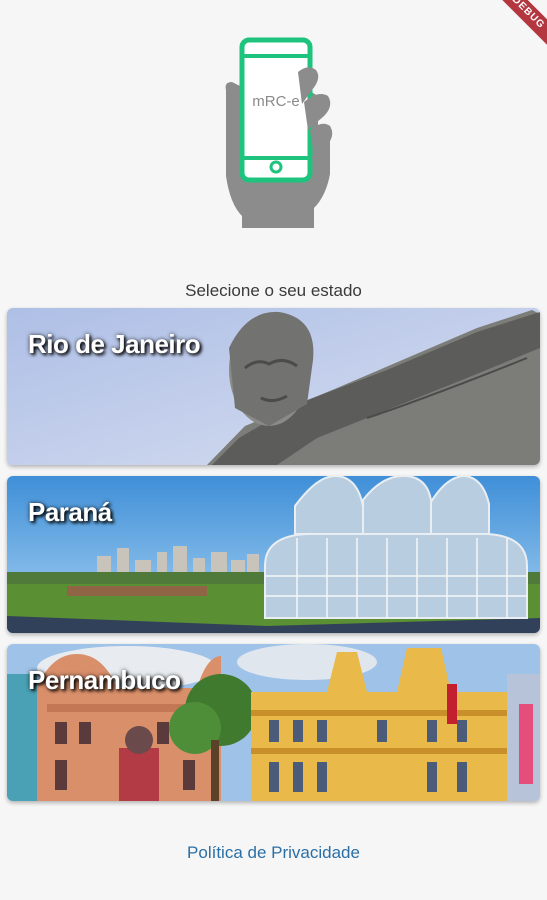 This screenshot has width=547, height=900. I want to click on logo-text: mRC-e, so click(276, 101).